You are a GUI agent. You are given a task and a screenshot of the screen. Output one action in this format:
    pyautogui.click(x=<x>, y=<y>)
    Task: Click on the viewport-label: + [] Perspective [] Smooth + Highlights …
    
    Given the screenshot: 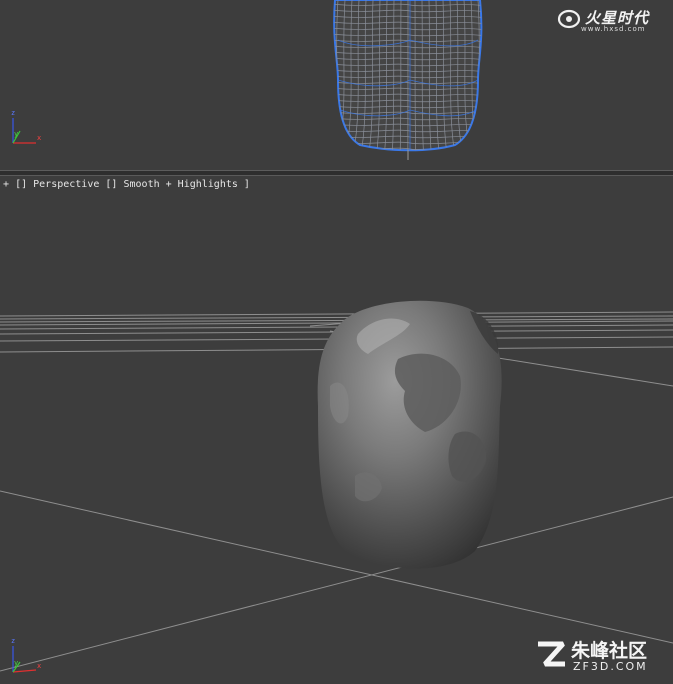 What is the action you would take?
    pyautogui.click(x=126, y=184)
    